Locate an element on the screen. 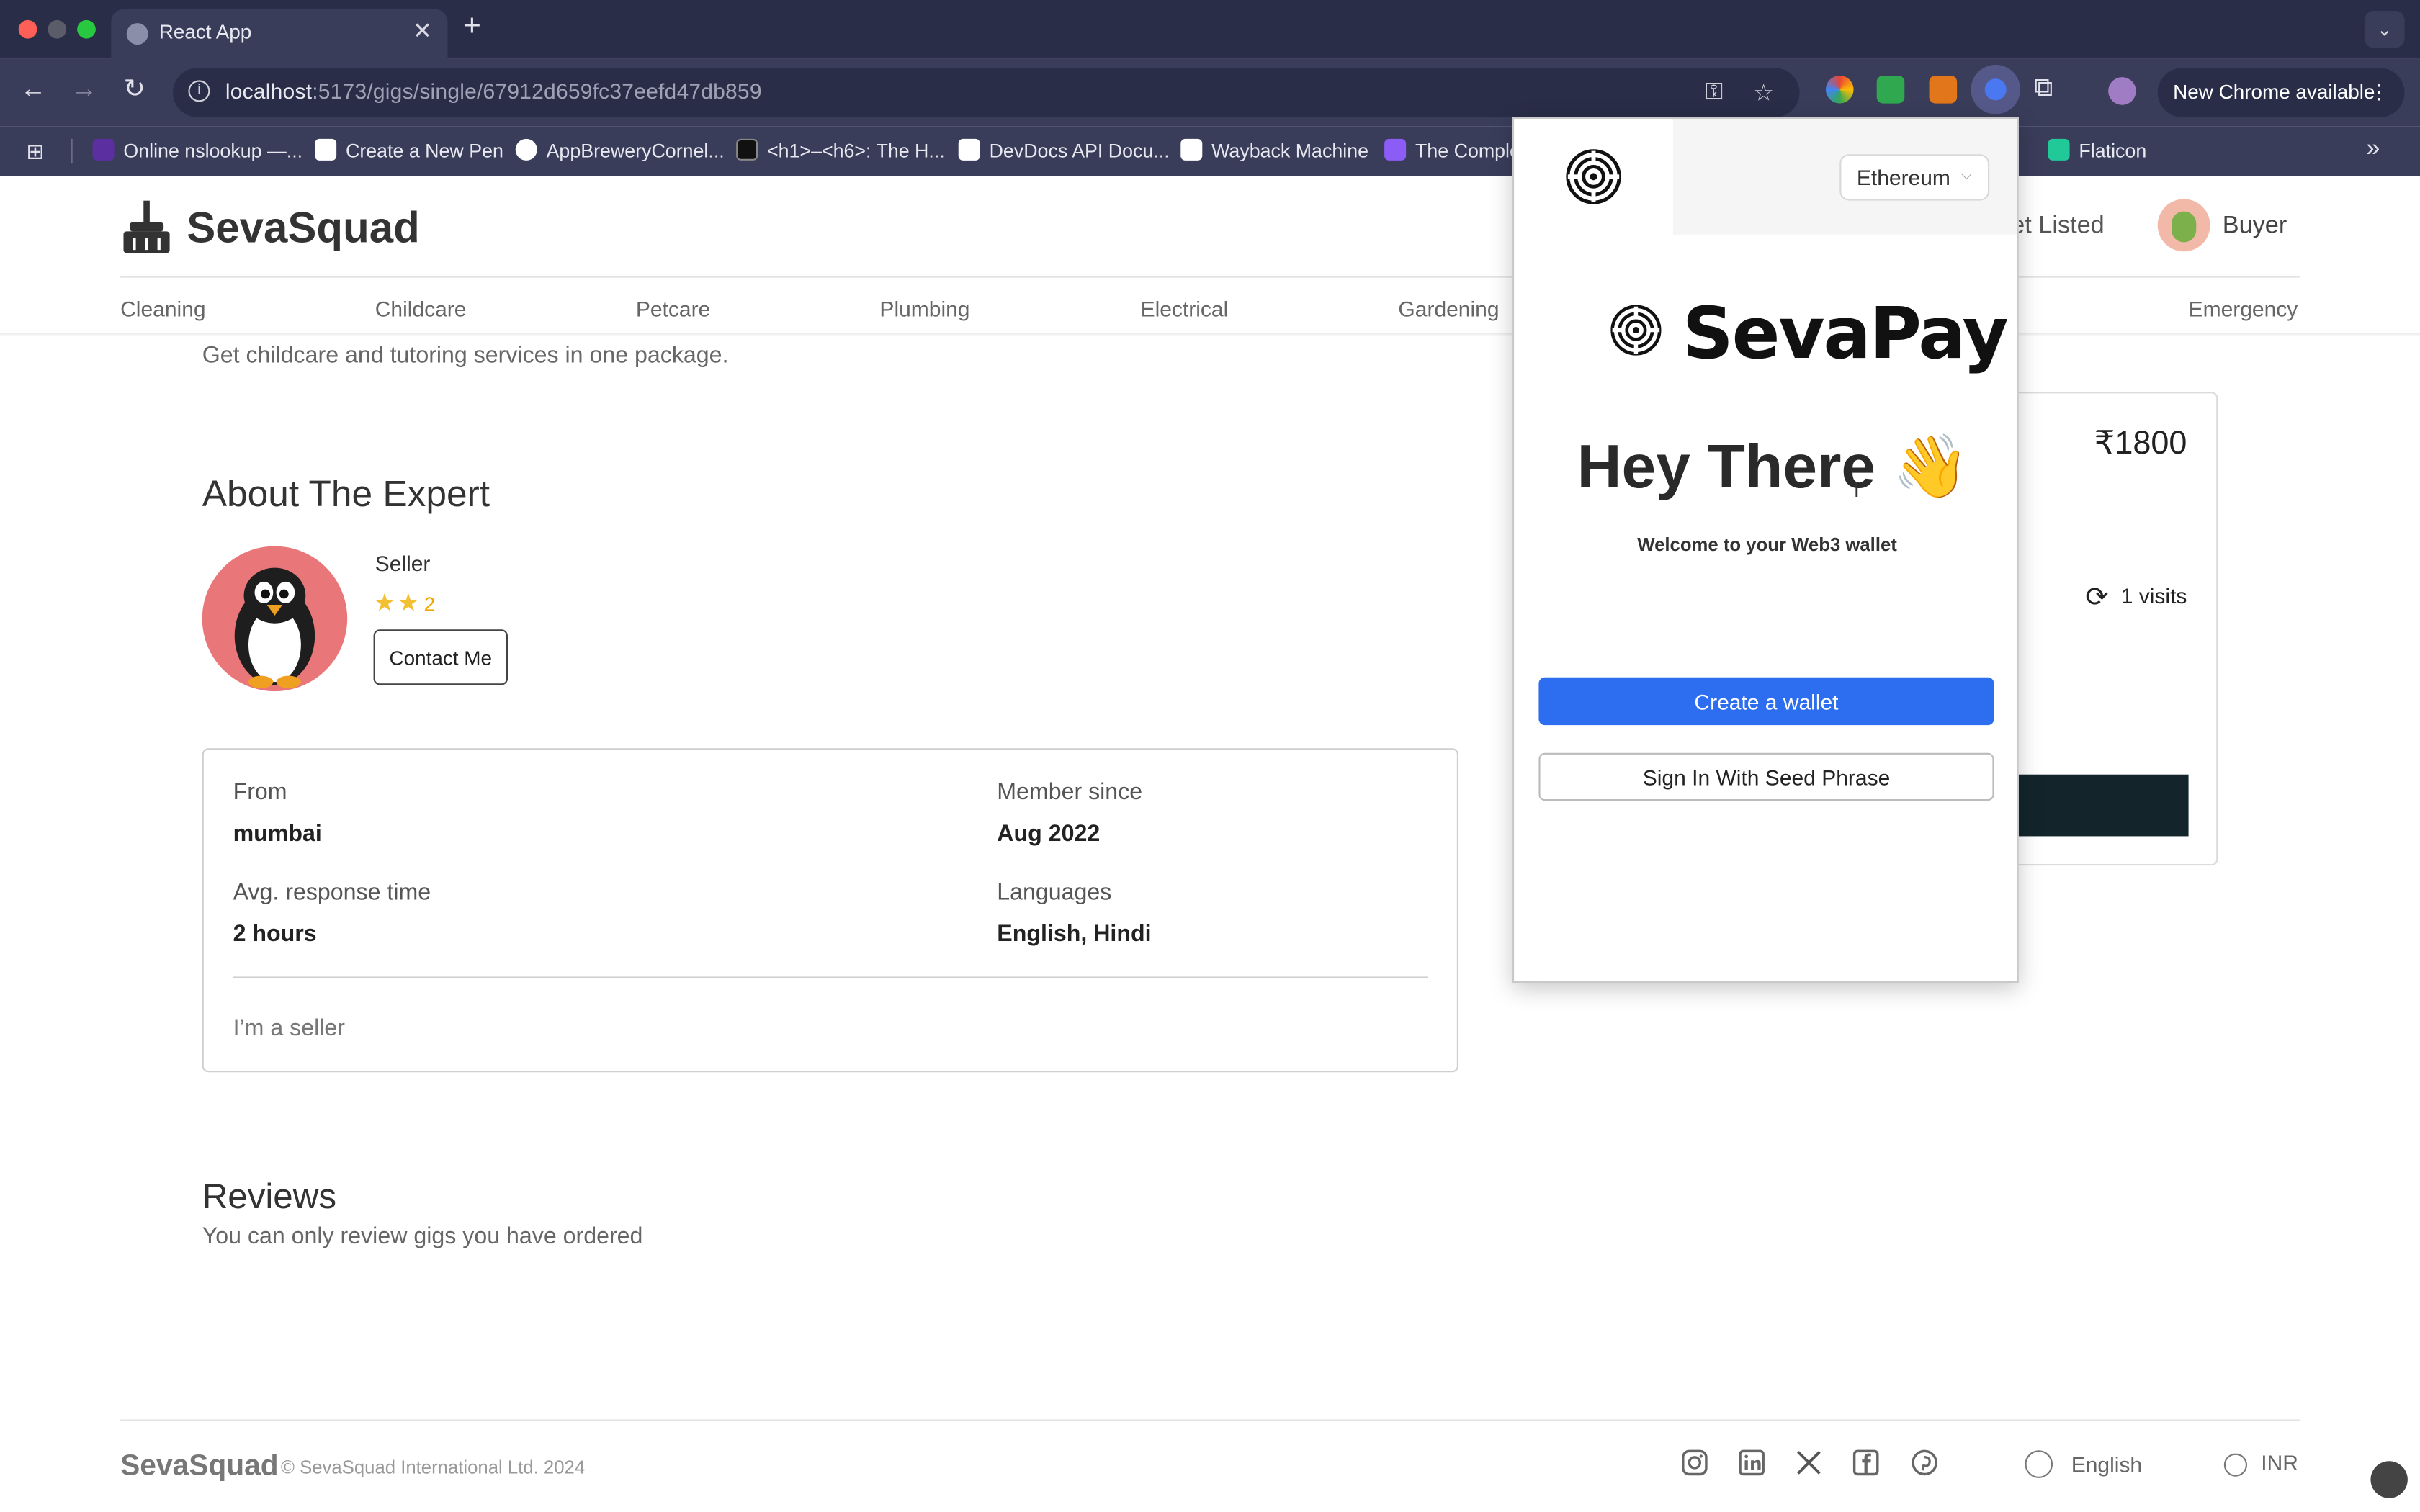 The image size is (2420, 1512). contact-me-button: Contact Me is located at coordinates (440, 657).